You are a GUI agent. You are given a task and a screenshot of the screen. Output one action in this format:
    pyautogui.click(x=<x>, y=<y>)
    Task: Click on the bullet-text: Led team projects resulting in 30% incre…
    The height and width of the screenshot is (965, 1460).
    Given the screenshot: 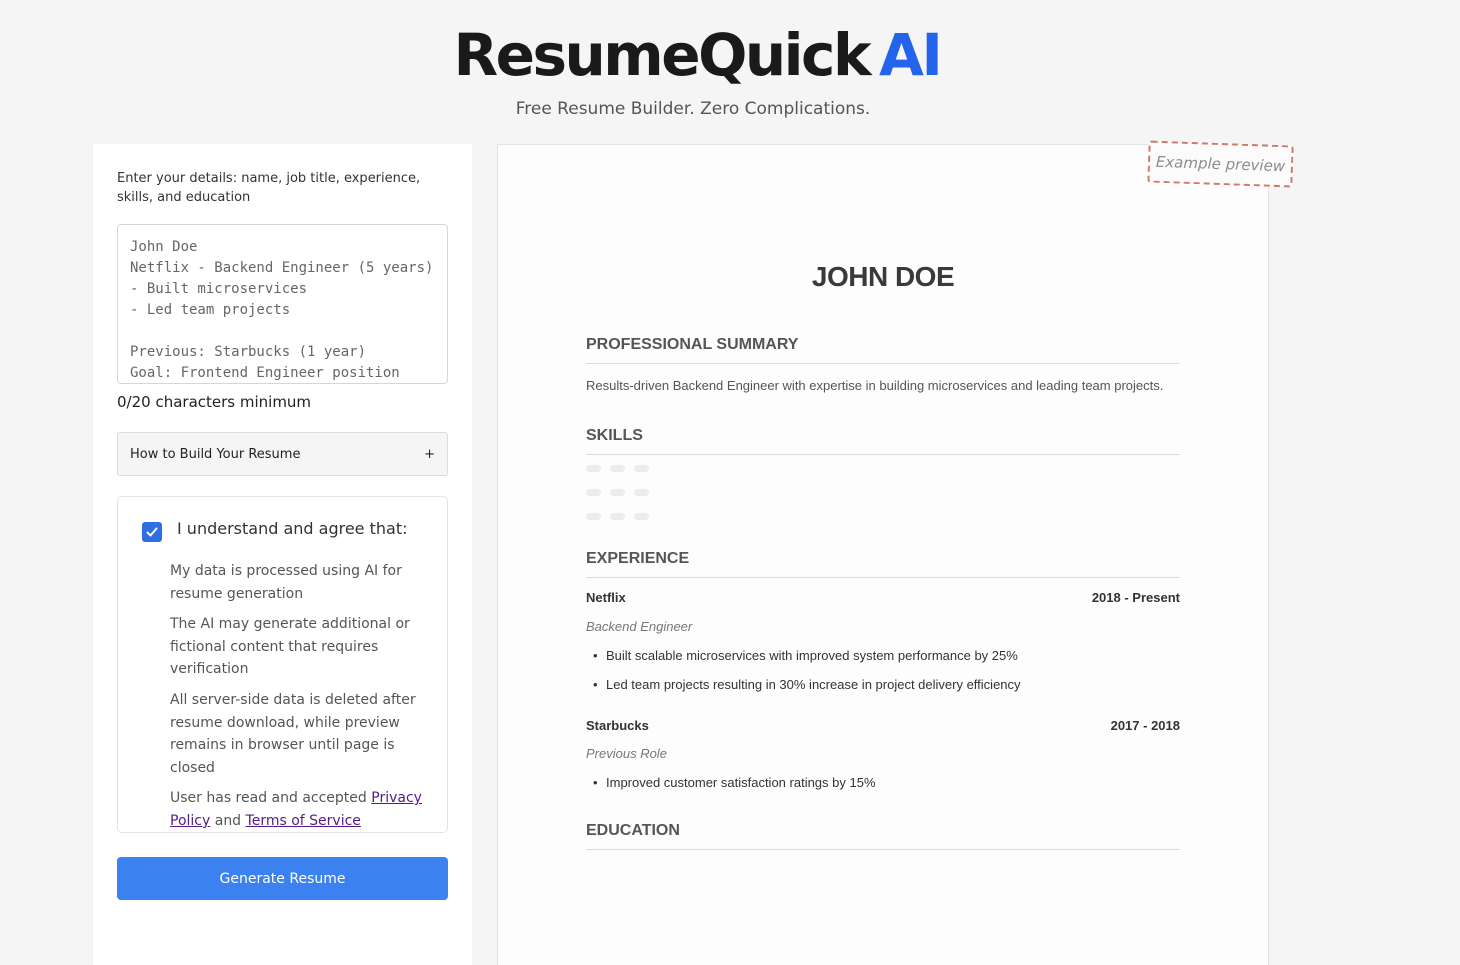 What is the action you would take?
    pyautogui.click(x=813, y=684)
    